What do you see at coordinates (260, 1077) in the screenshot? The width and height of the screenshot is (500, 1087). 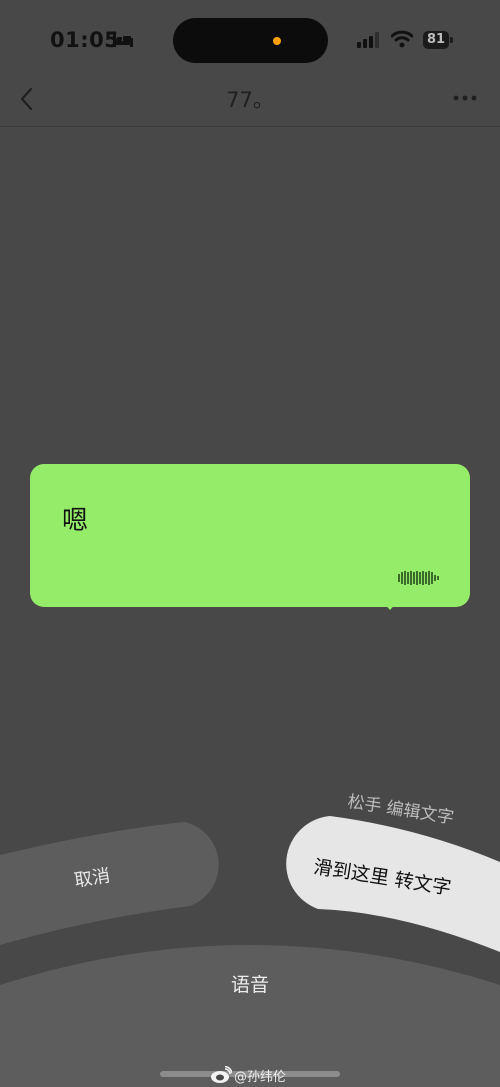 I see `watermark-text: @孙纬伦` at bounding box center [260, 1077].